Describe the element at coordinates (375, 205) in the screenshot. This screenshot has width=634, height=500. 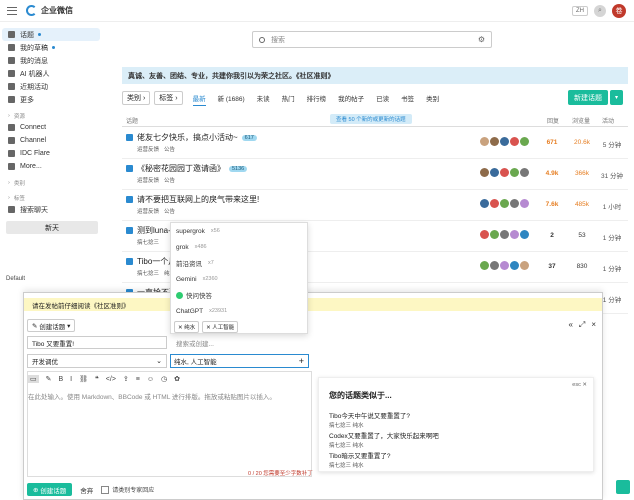
I see `table-row: 请不要把互联网上的戾气带来这里! 运营反馈 公告 7.6k 485k 1 小时` at that location.